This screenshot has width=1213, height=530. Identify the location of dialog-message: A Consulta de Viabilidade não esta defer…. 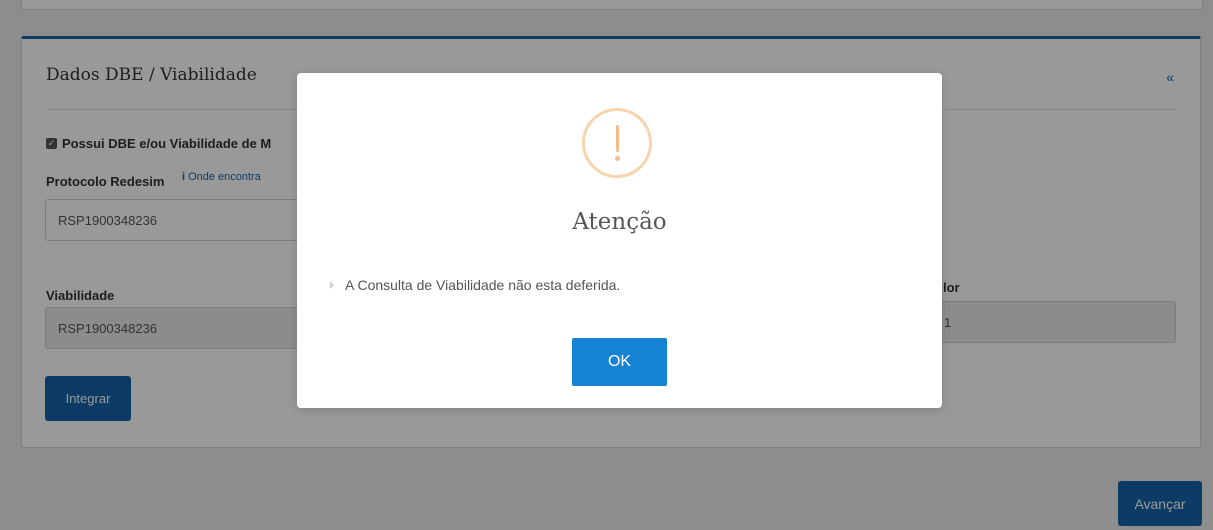
(475, 285).